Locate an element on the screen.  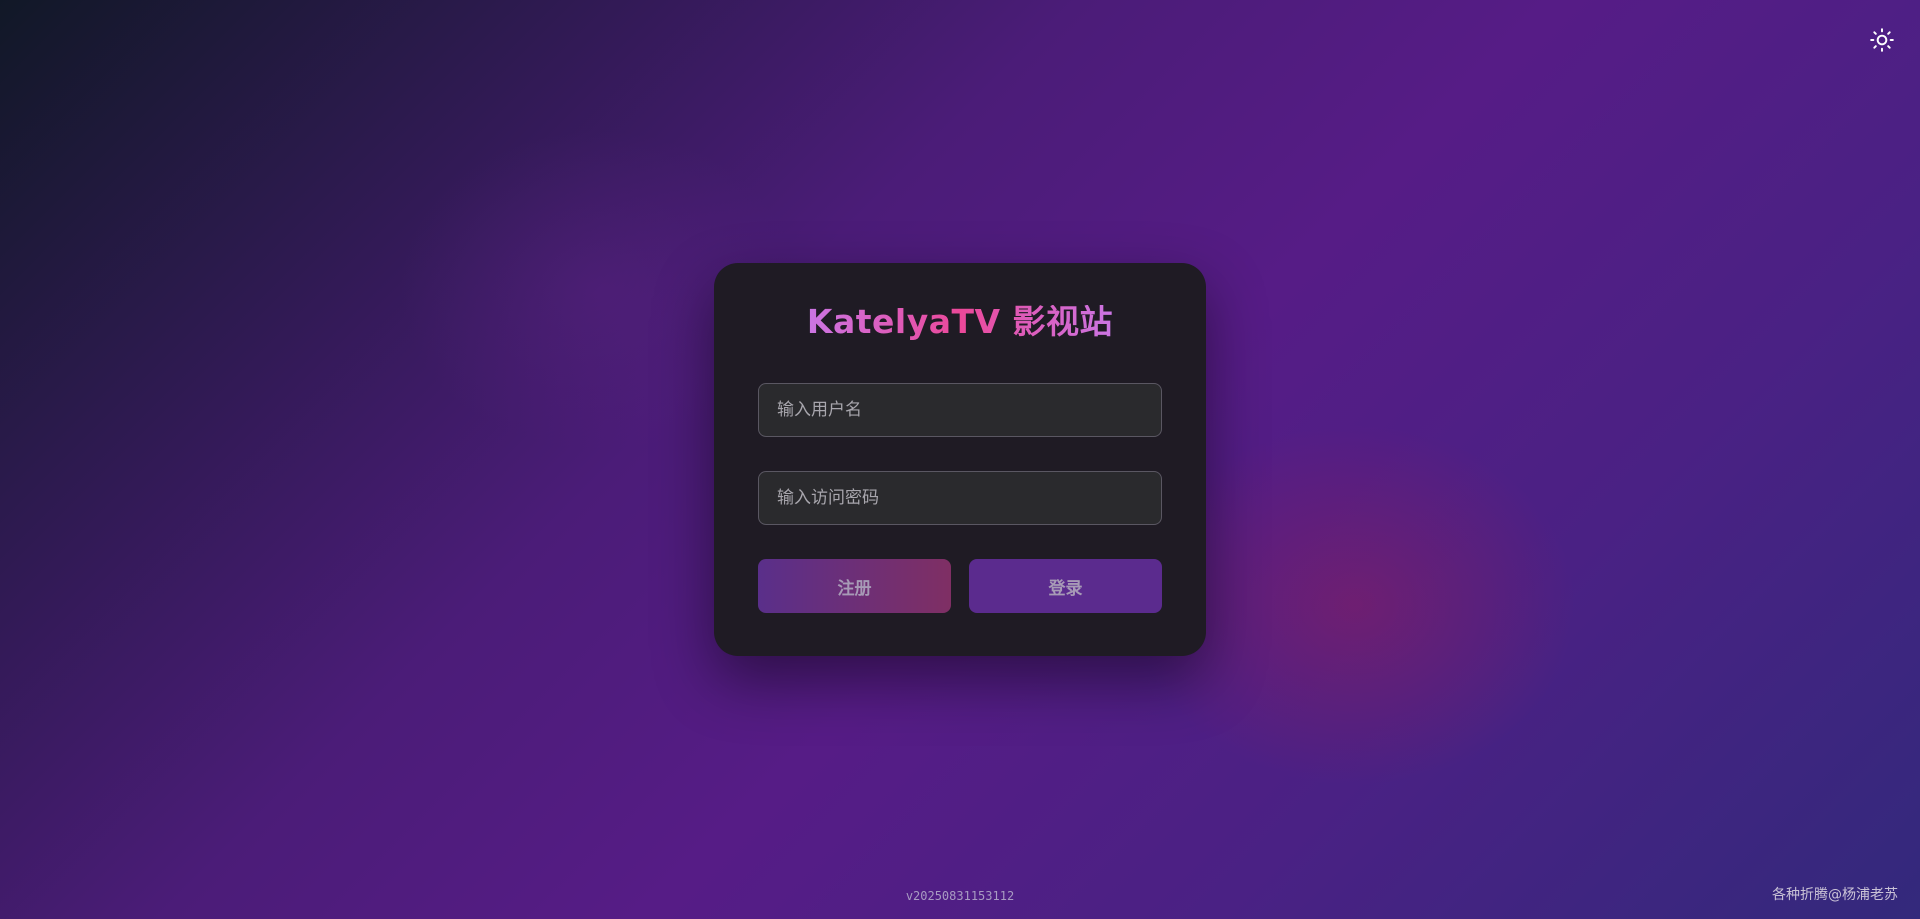
theme-toggle-button is located at coordinates (1882, 40).